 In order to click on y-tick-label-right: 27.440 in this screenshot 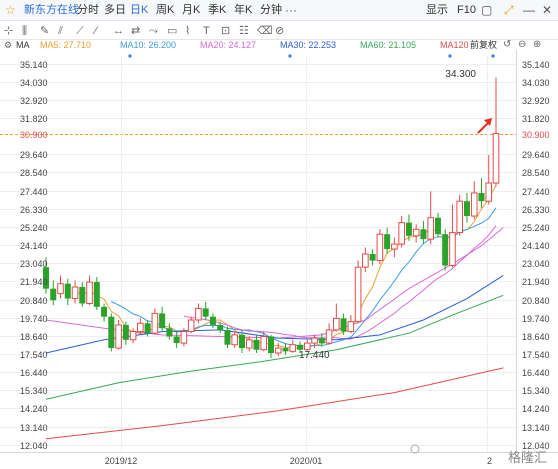, I will do `click(536, 192)`.